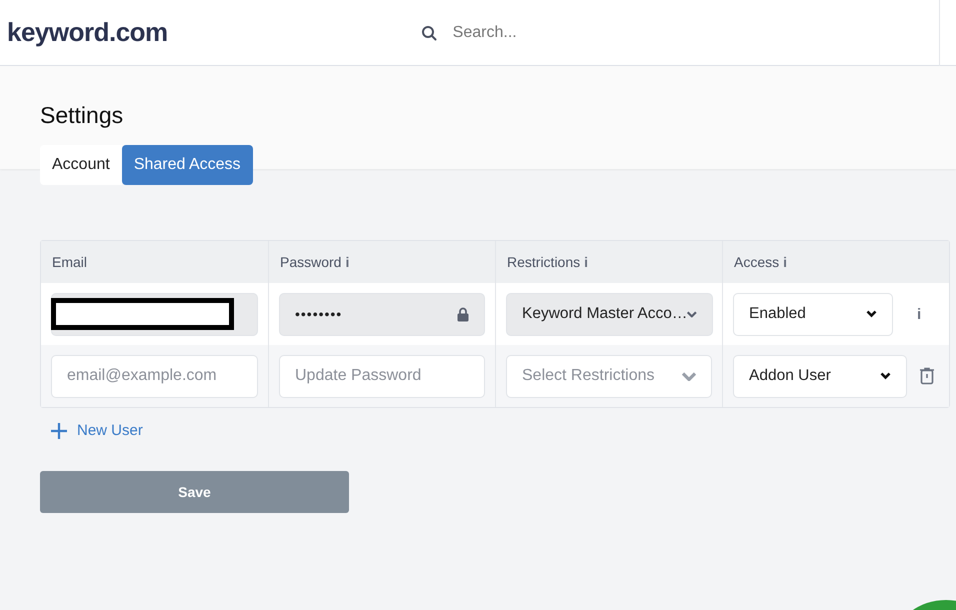  What do you see at coordinates (194, 492) in the screenshot?
I see `save-button: Save` at bounding box center [194, 492].